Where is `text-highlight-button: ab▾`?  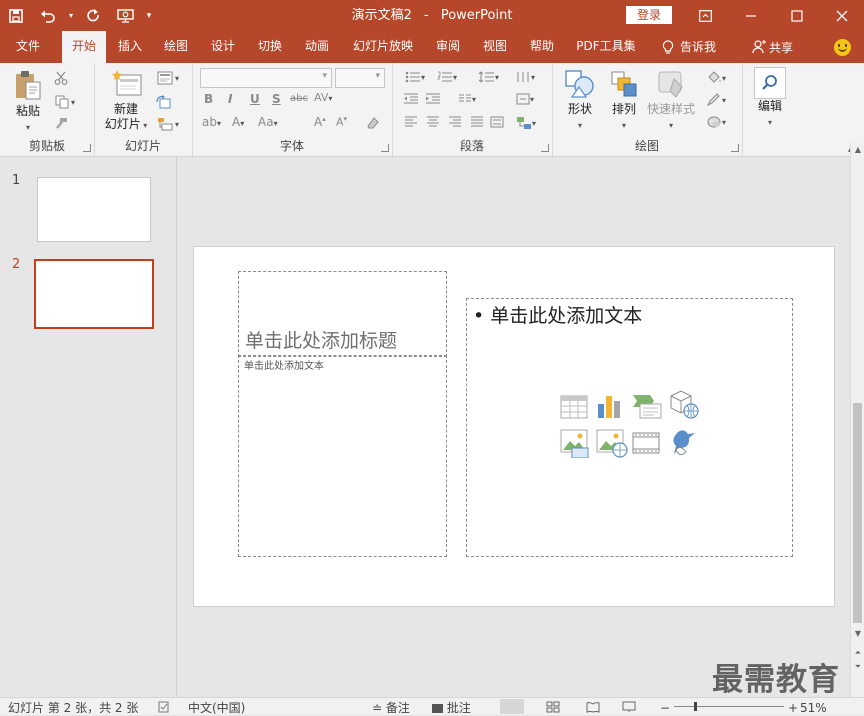
text-highlight-button: ab▾ is located at coordinates (211, 122).